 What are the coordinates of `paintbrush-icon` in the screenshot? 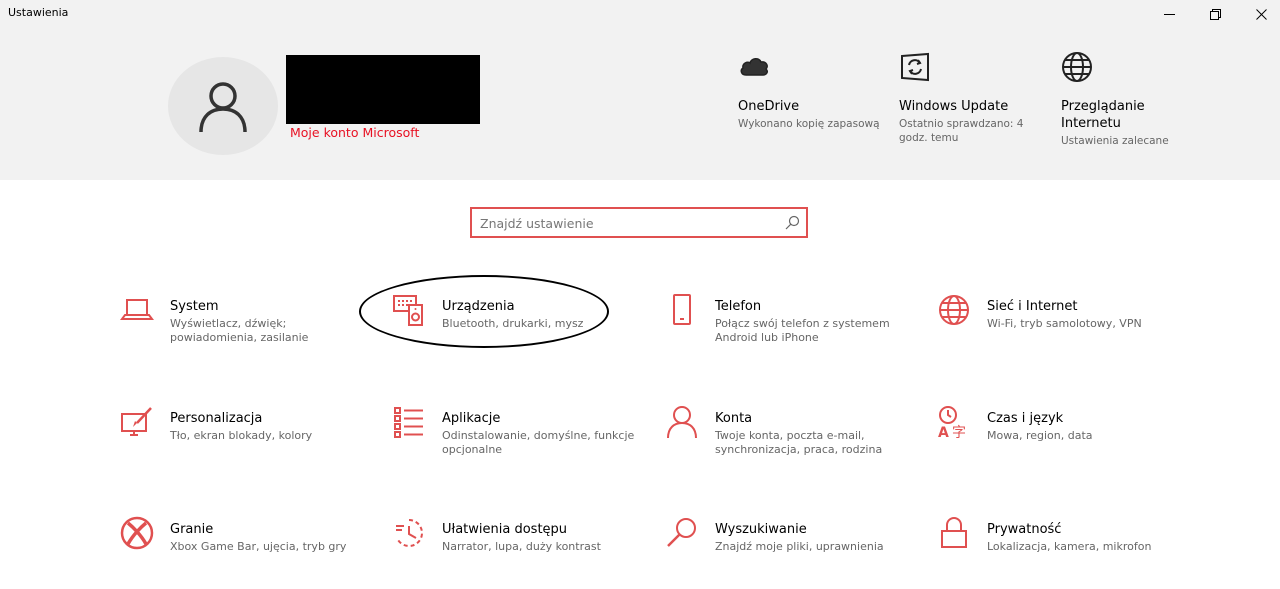 It's located at (136, 421).